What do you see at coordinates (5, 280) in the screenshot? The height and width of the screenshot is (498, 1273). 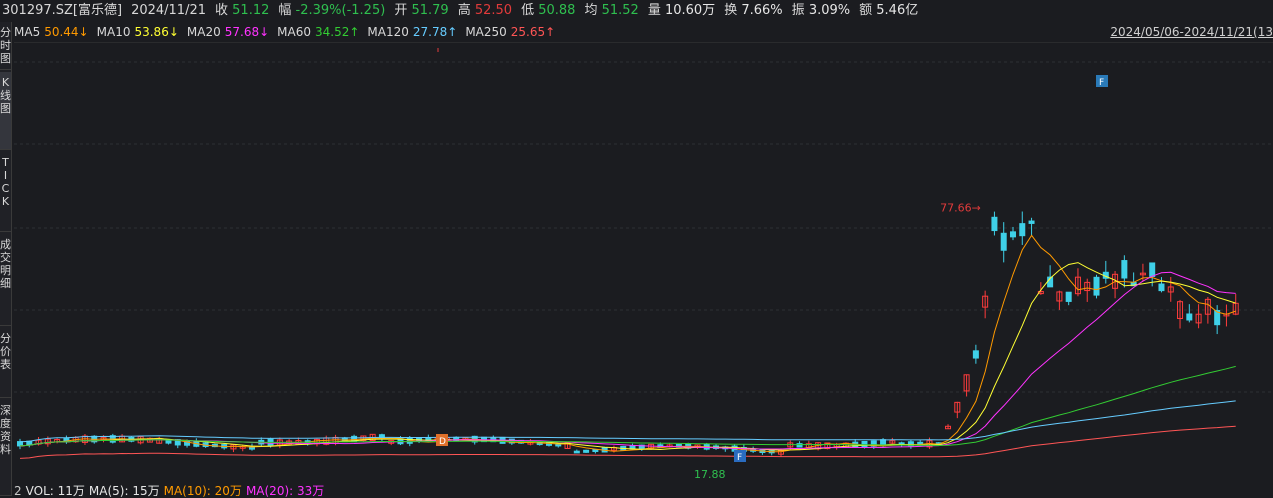 I see `sidebar-tab-3: 成交明细` at bounding box center [5, 280].